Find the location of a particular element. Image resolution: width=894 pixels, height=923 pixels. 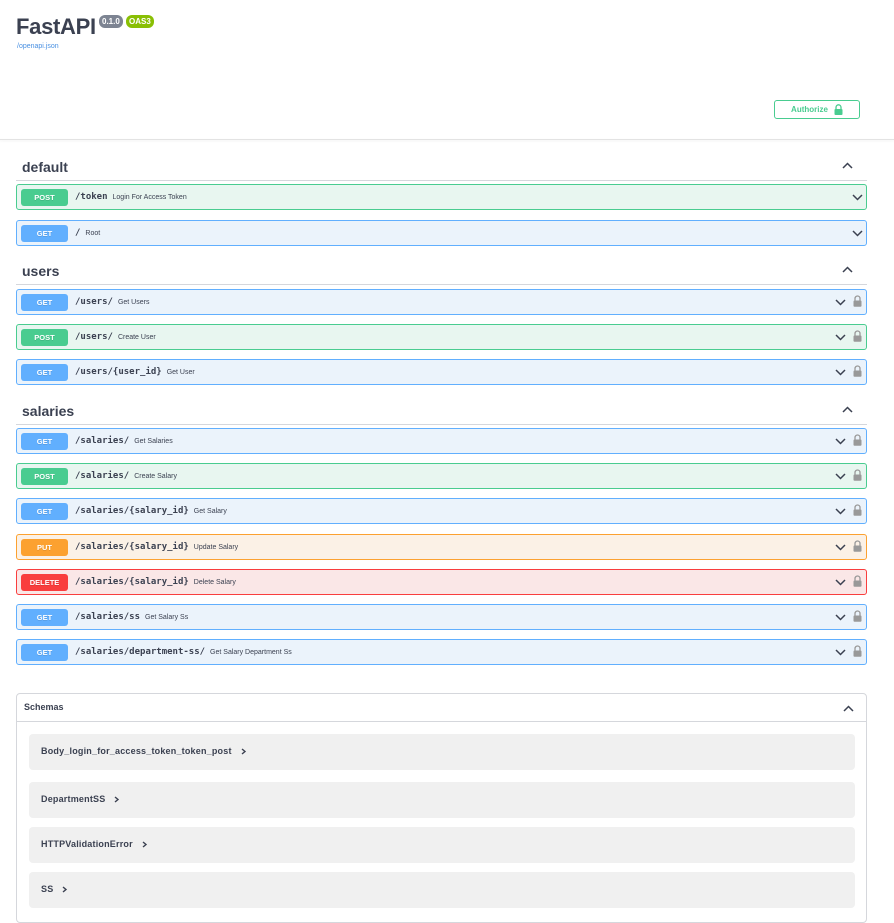

operation-get: GET / Root is located at coordinates (441, 233).